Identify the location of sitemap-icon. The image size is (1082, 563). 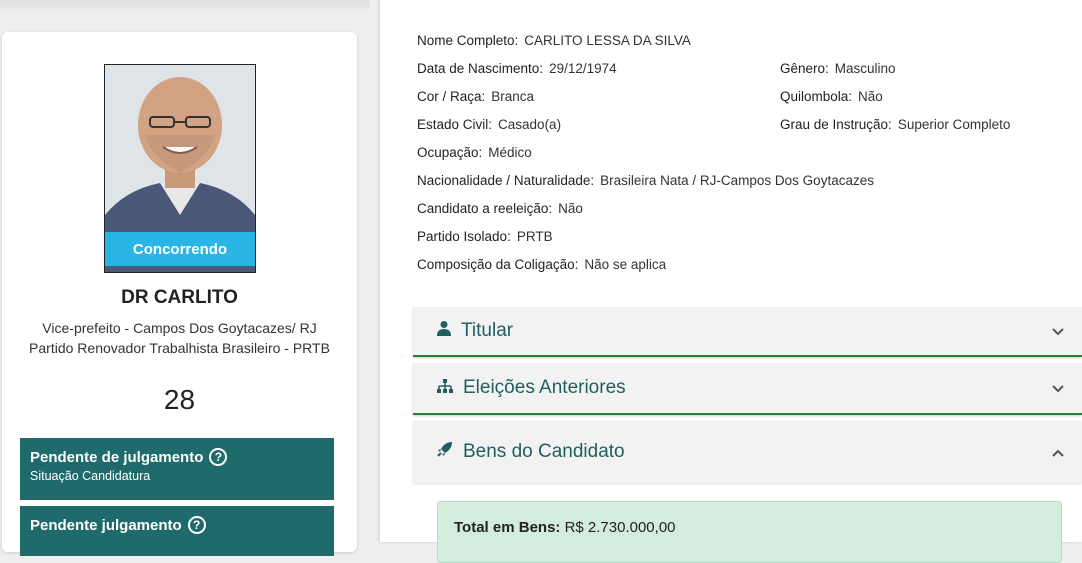
(445, 388).